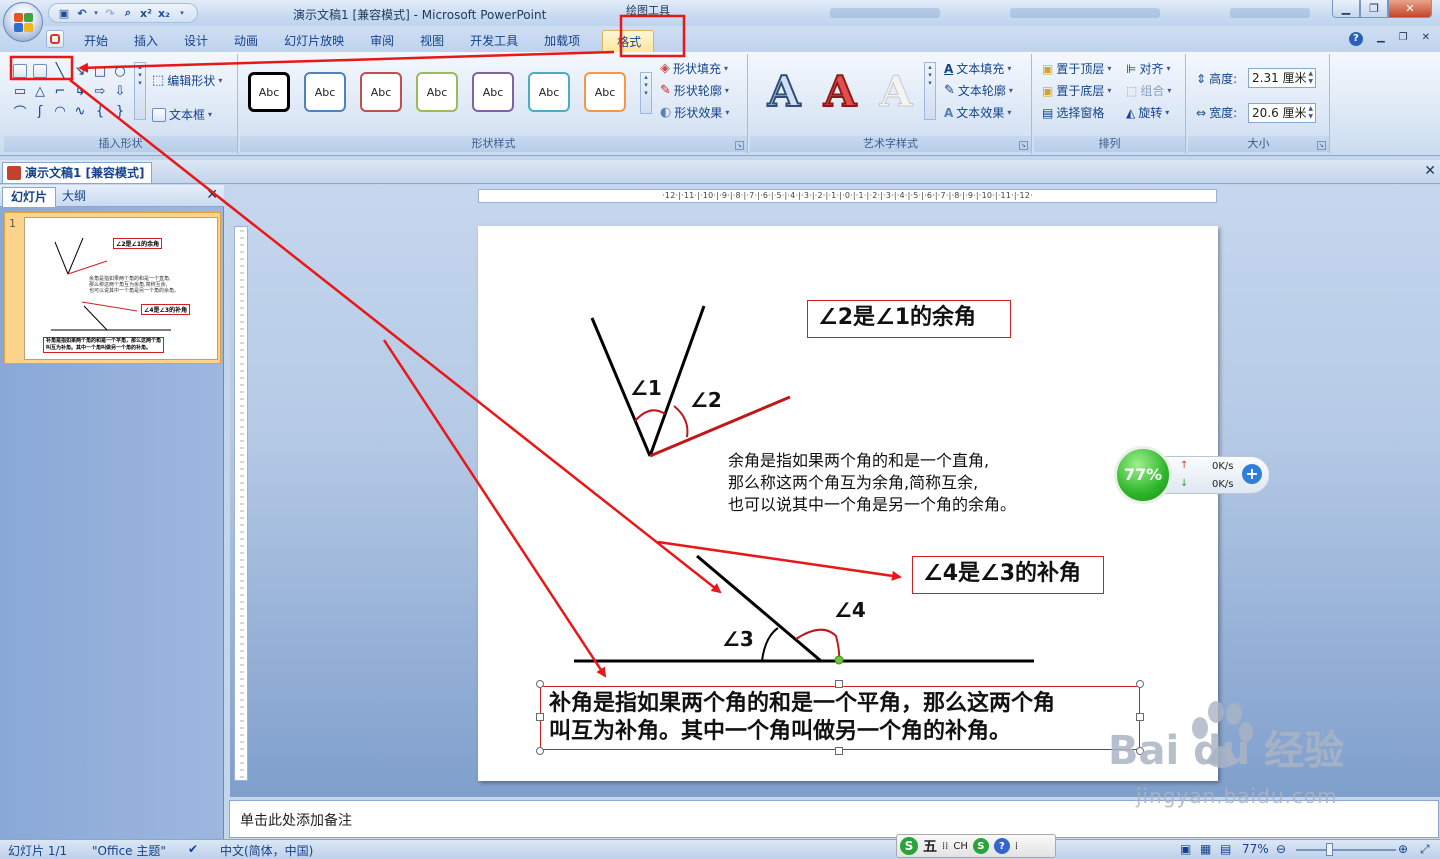  I want to click on wordart-style-white: A, so click(896, 92).